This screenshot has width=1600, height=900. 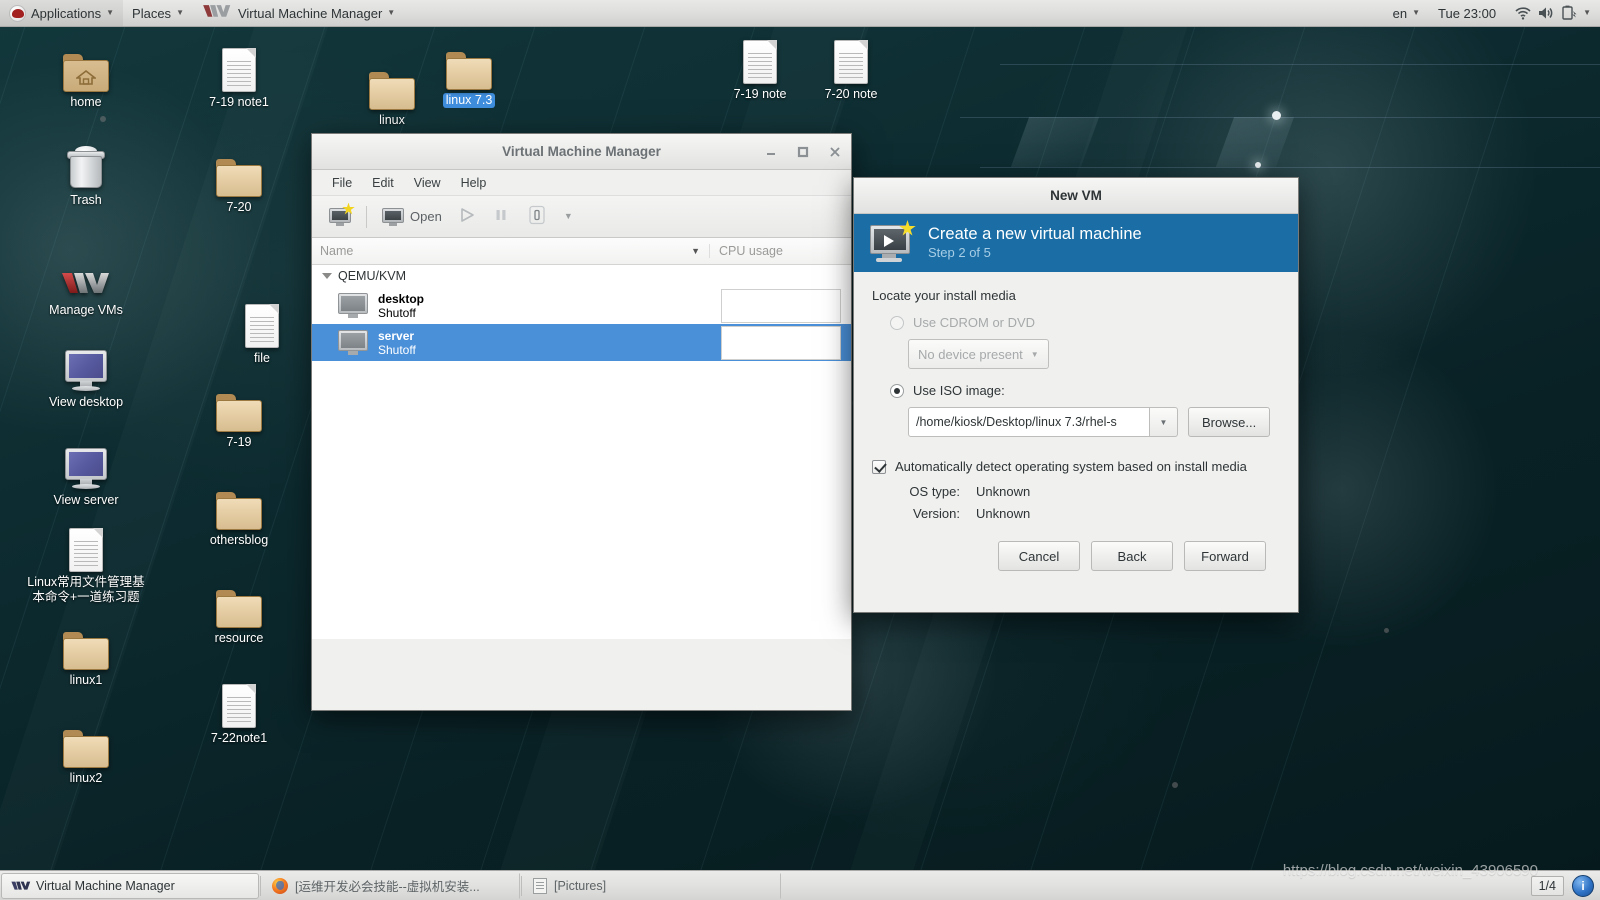 What do you see at coordinates (366, 216) in the screenshot?
I see `toolbar-separator` at bounding box center [366, 216].